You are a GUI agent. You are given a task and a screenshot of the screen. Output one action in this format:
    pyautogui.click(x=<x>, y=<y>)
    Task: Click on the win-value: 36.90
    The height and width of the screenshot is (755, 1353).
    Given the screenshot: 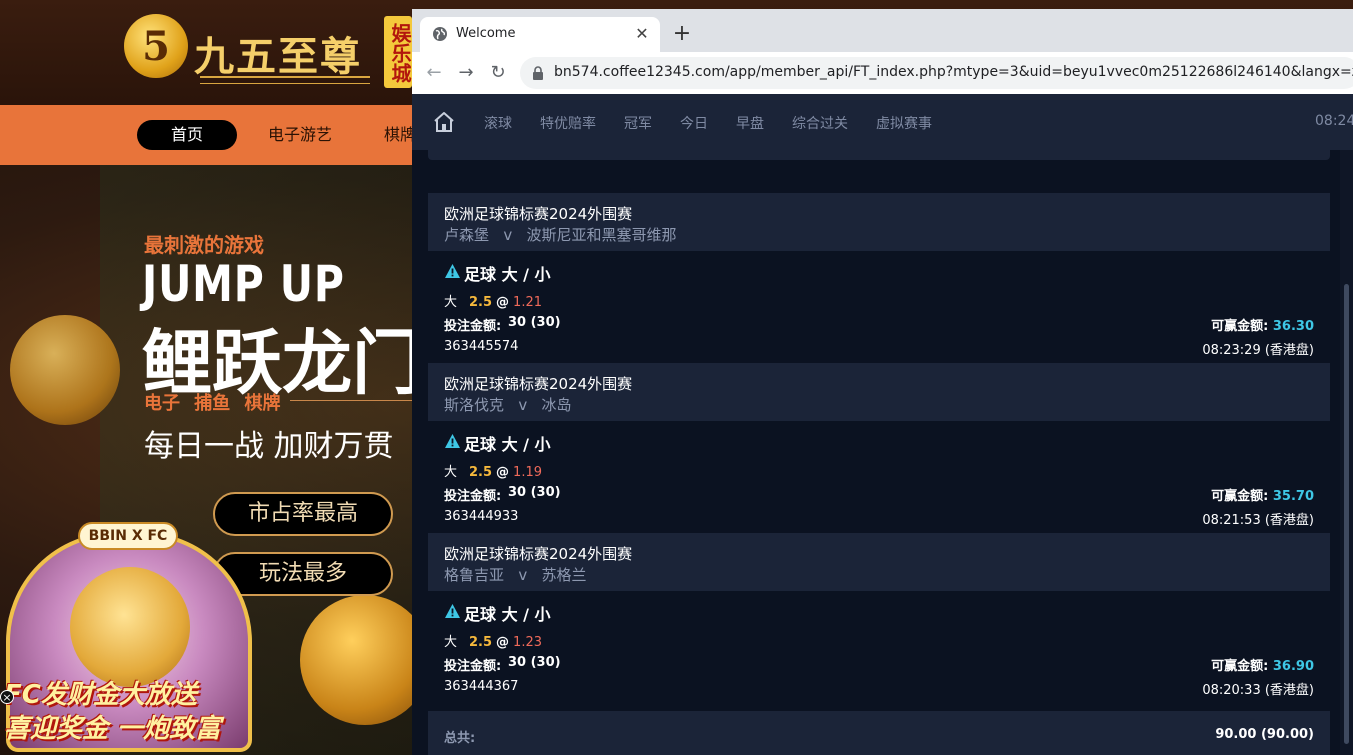 What is the action you would take?
    pyautogui.click(x=1293, y=666)
    